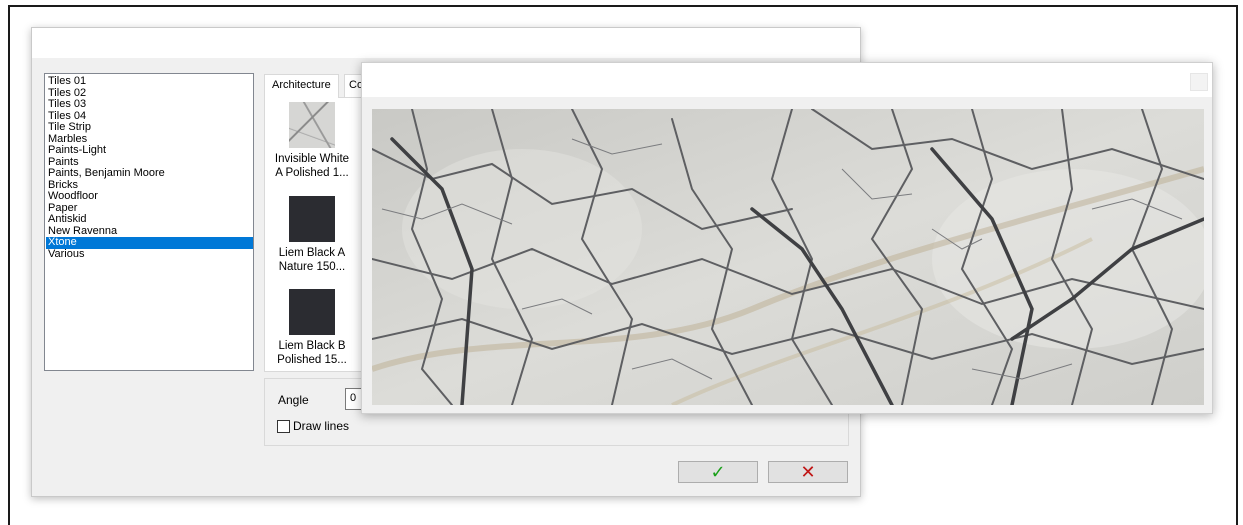 Image resolution: width=1243 pixels, height=525 pixels. I want to click on check-icon: ✓, so click(718, 471).